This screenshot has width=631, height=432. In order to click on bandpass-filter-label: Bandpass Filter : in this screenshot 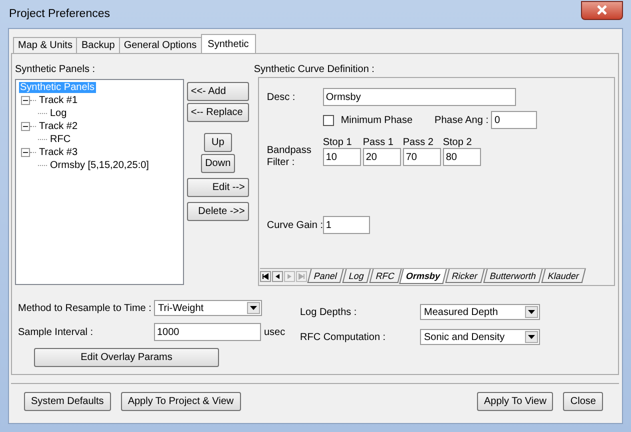, I will do `click(289, 157)`.